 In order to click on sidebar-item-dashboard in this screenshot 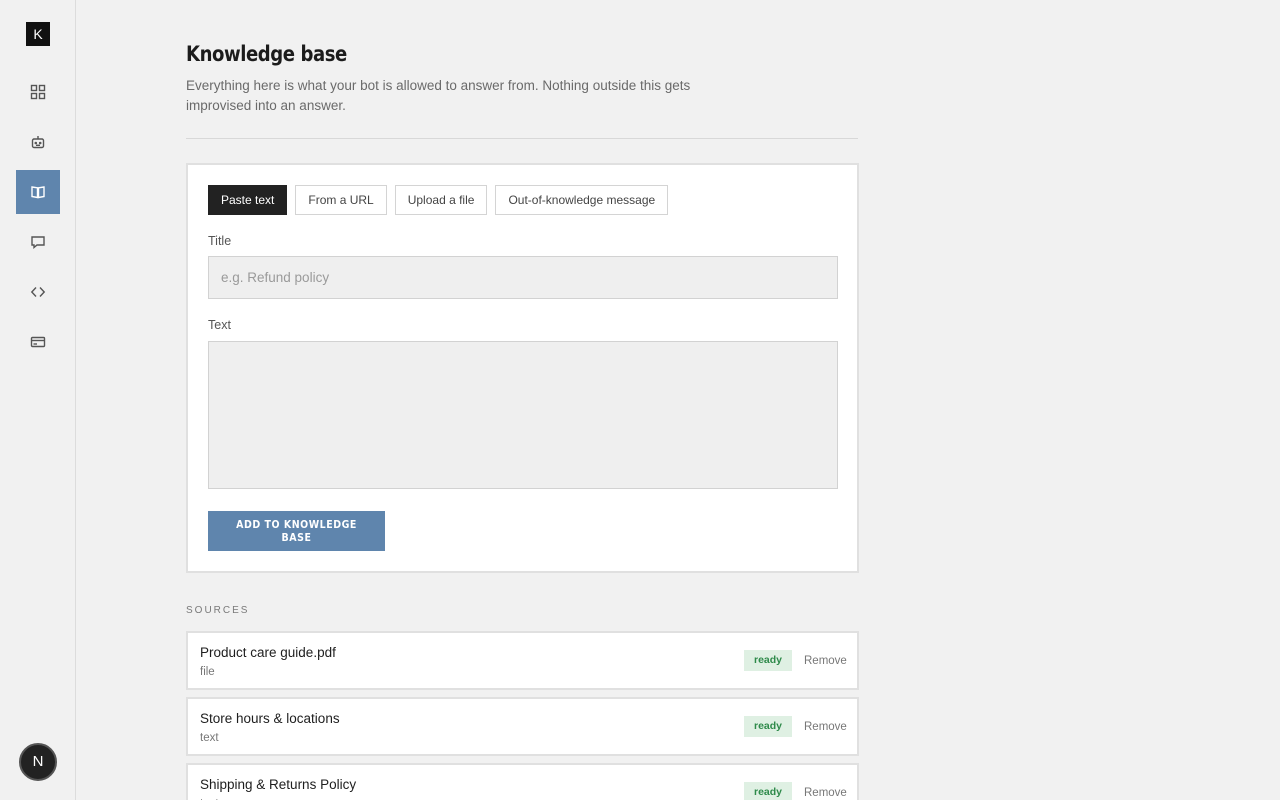, I will do `click(38, 92)`.